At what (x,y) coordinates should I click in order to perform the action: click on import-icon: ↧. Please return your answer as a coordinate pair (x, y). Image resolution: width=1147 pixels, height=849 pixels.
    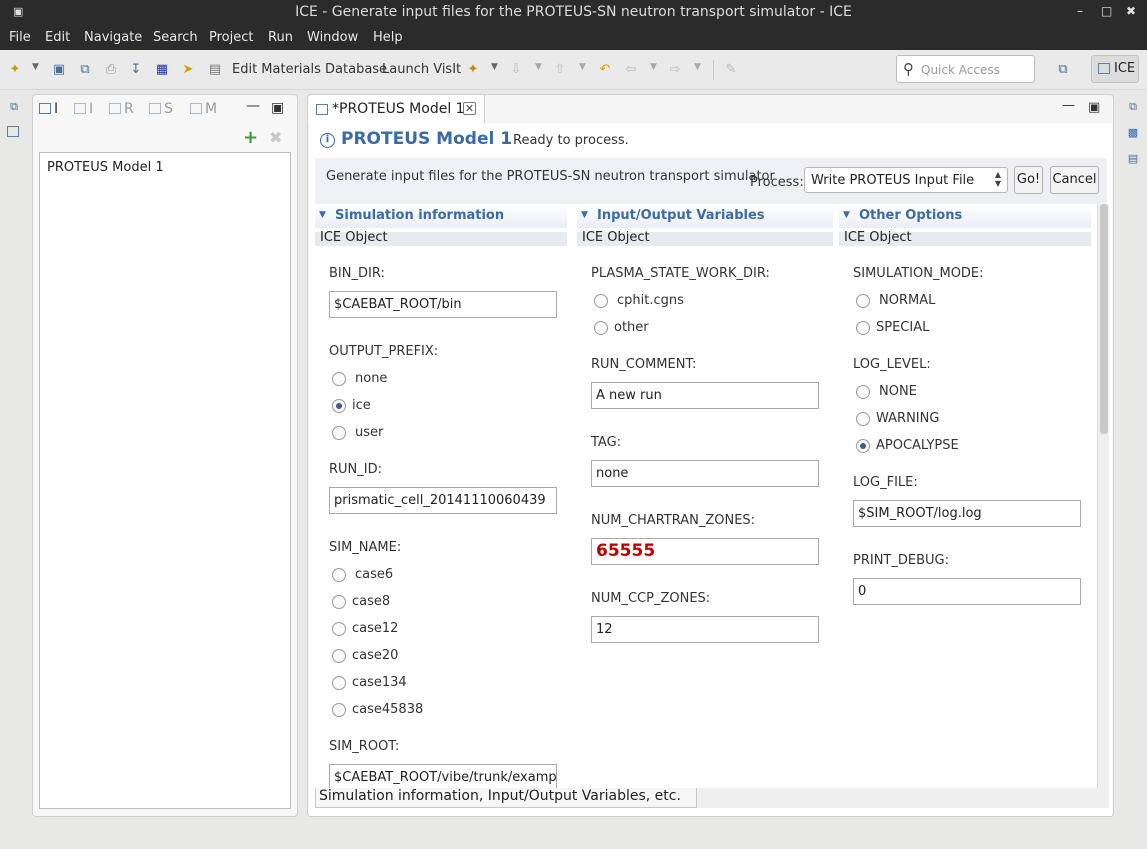
    Looking at the image, I should click on (136, 70).